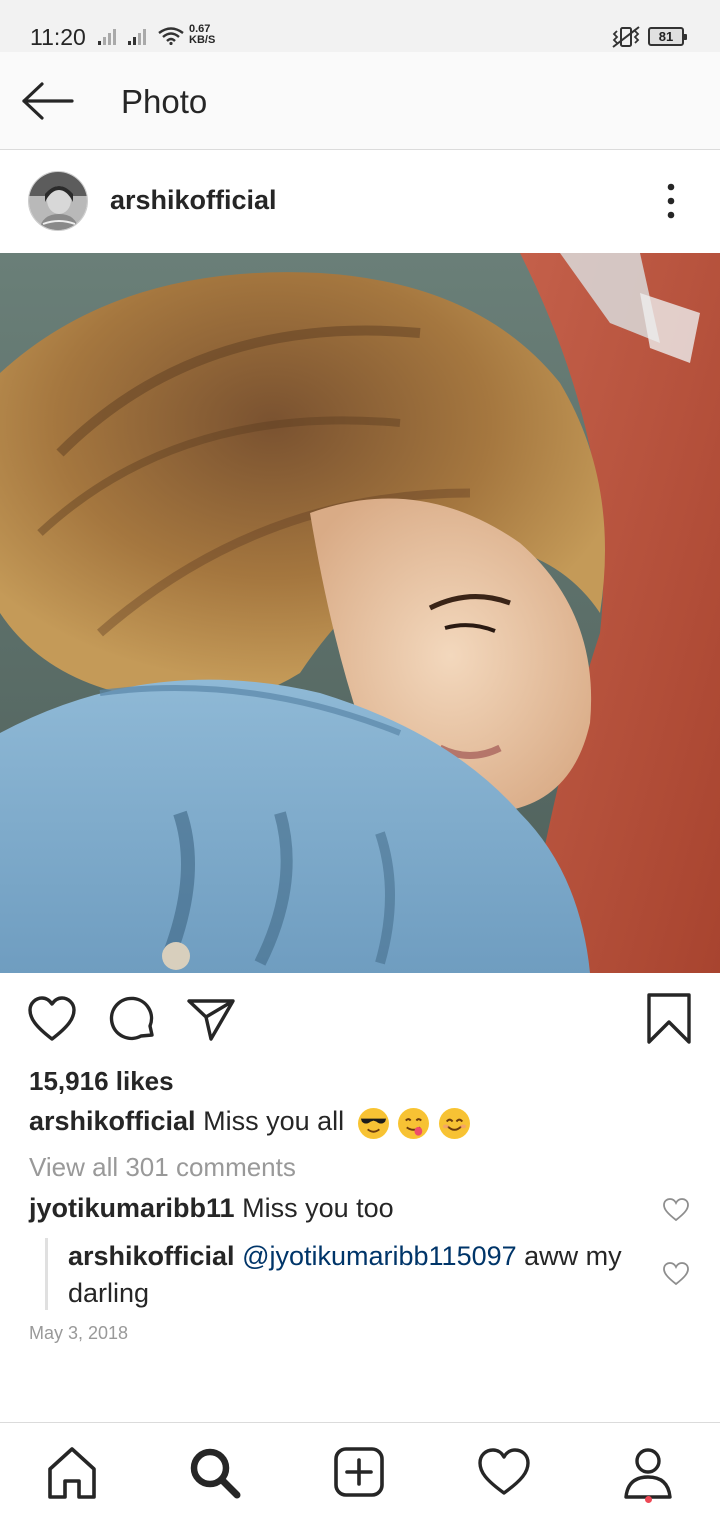 The width and height of the screenshot is (720, 1520). Describe the element at coordinates (671, 201) in the screenshot. I see `more-vertical-icon` at that location.